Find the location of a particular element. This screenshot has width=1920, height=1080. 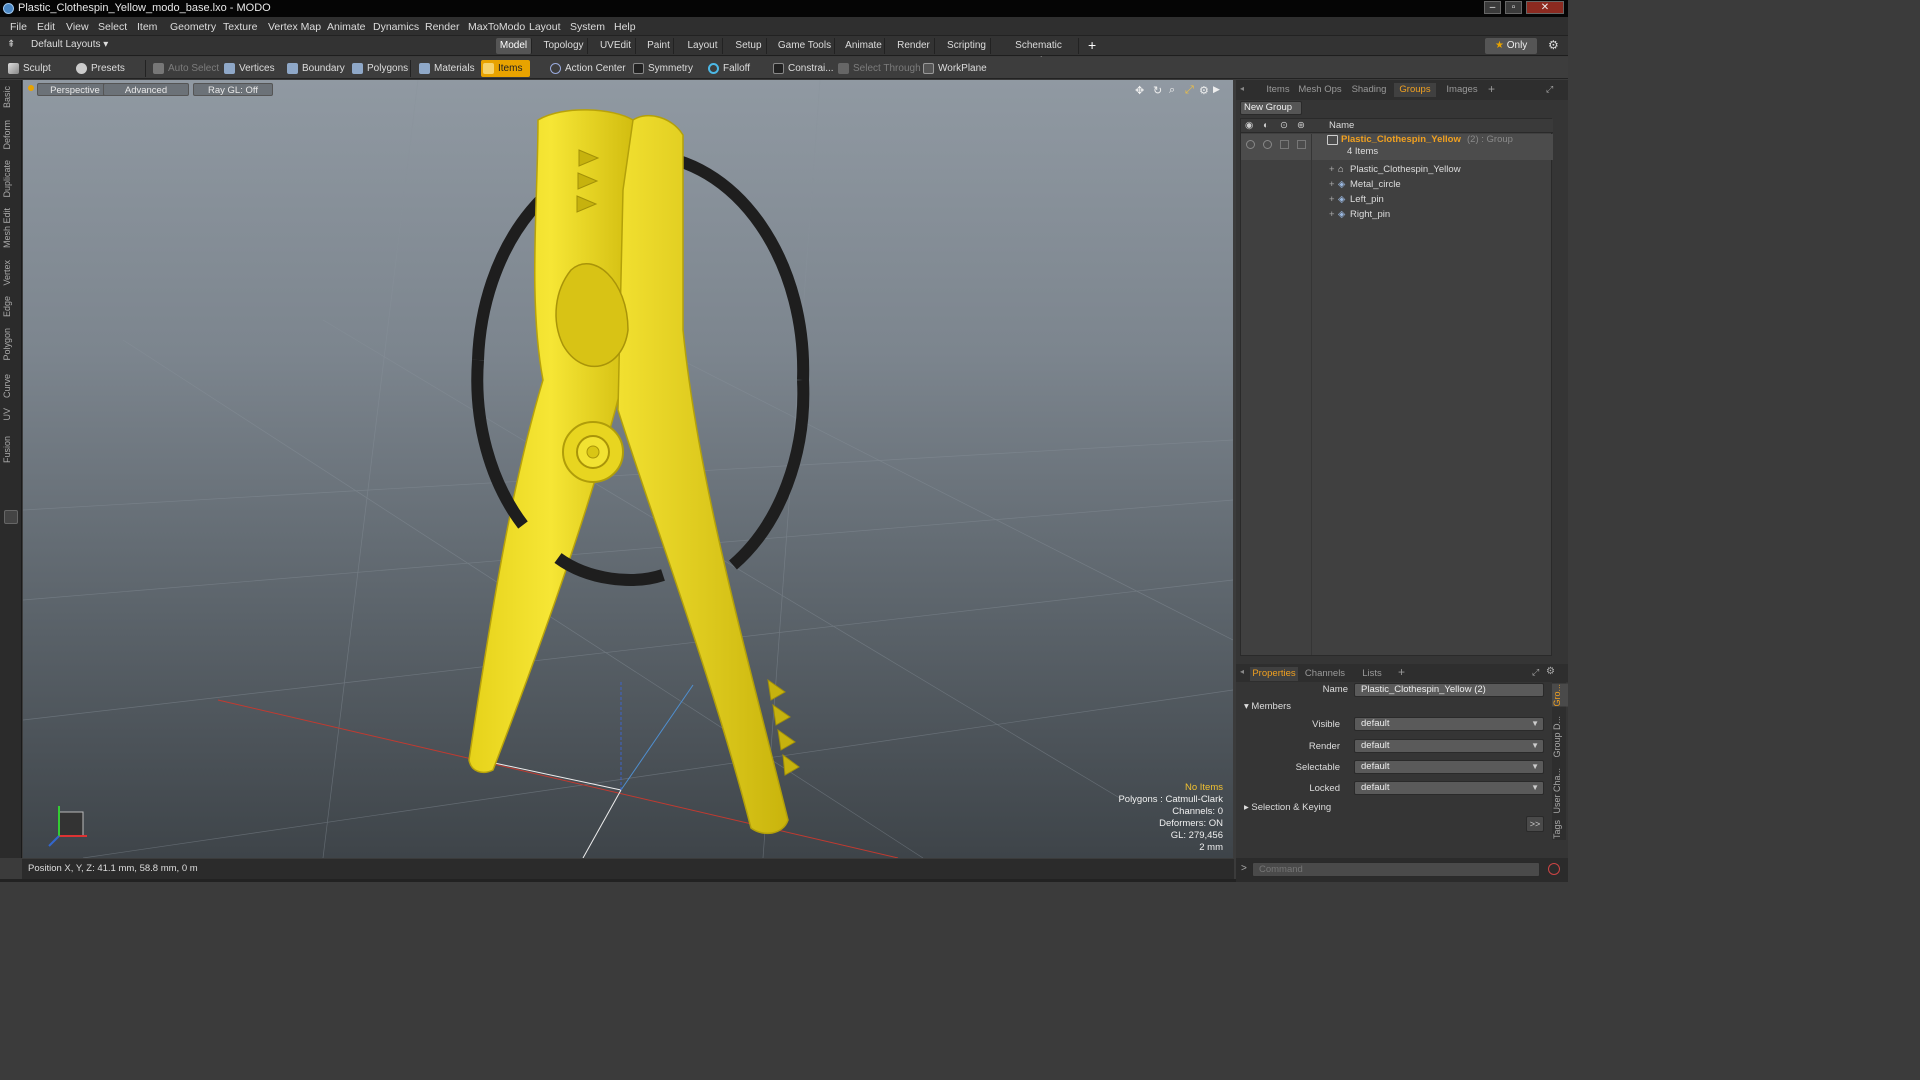

close-icon: ✕ is located at coordinates (1545, 7).